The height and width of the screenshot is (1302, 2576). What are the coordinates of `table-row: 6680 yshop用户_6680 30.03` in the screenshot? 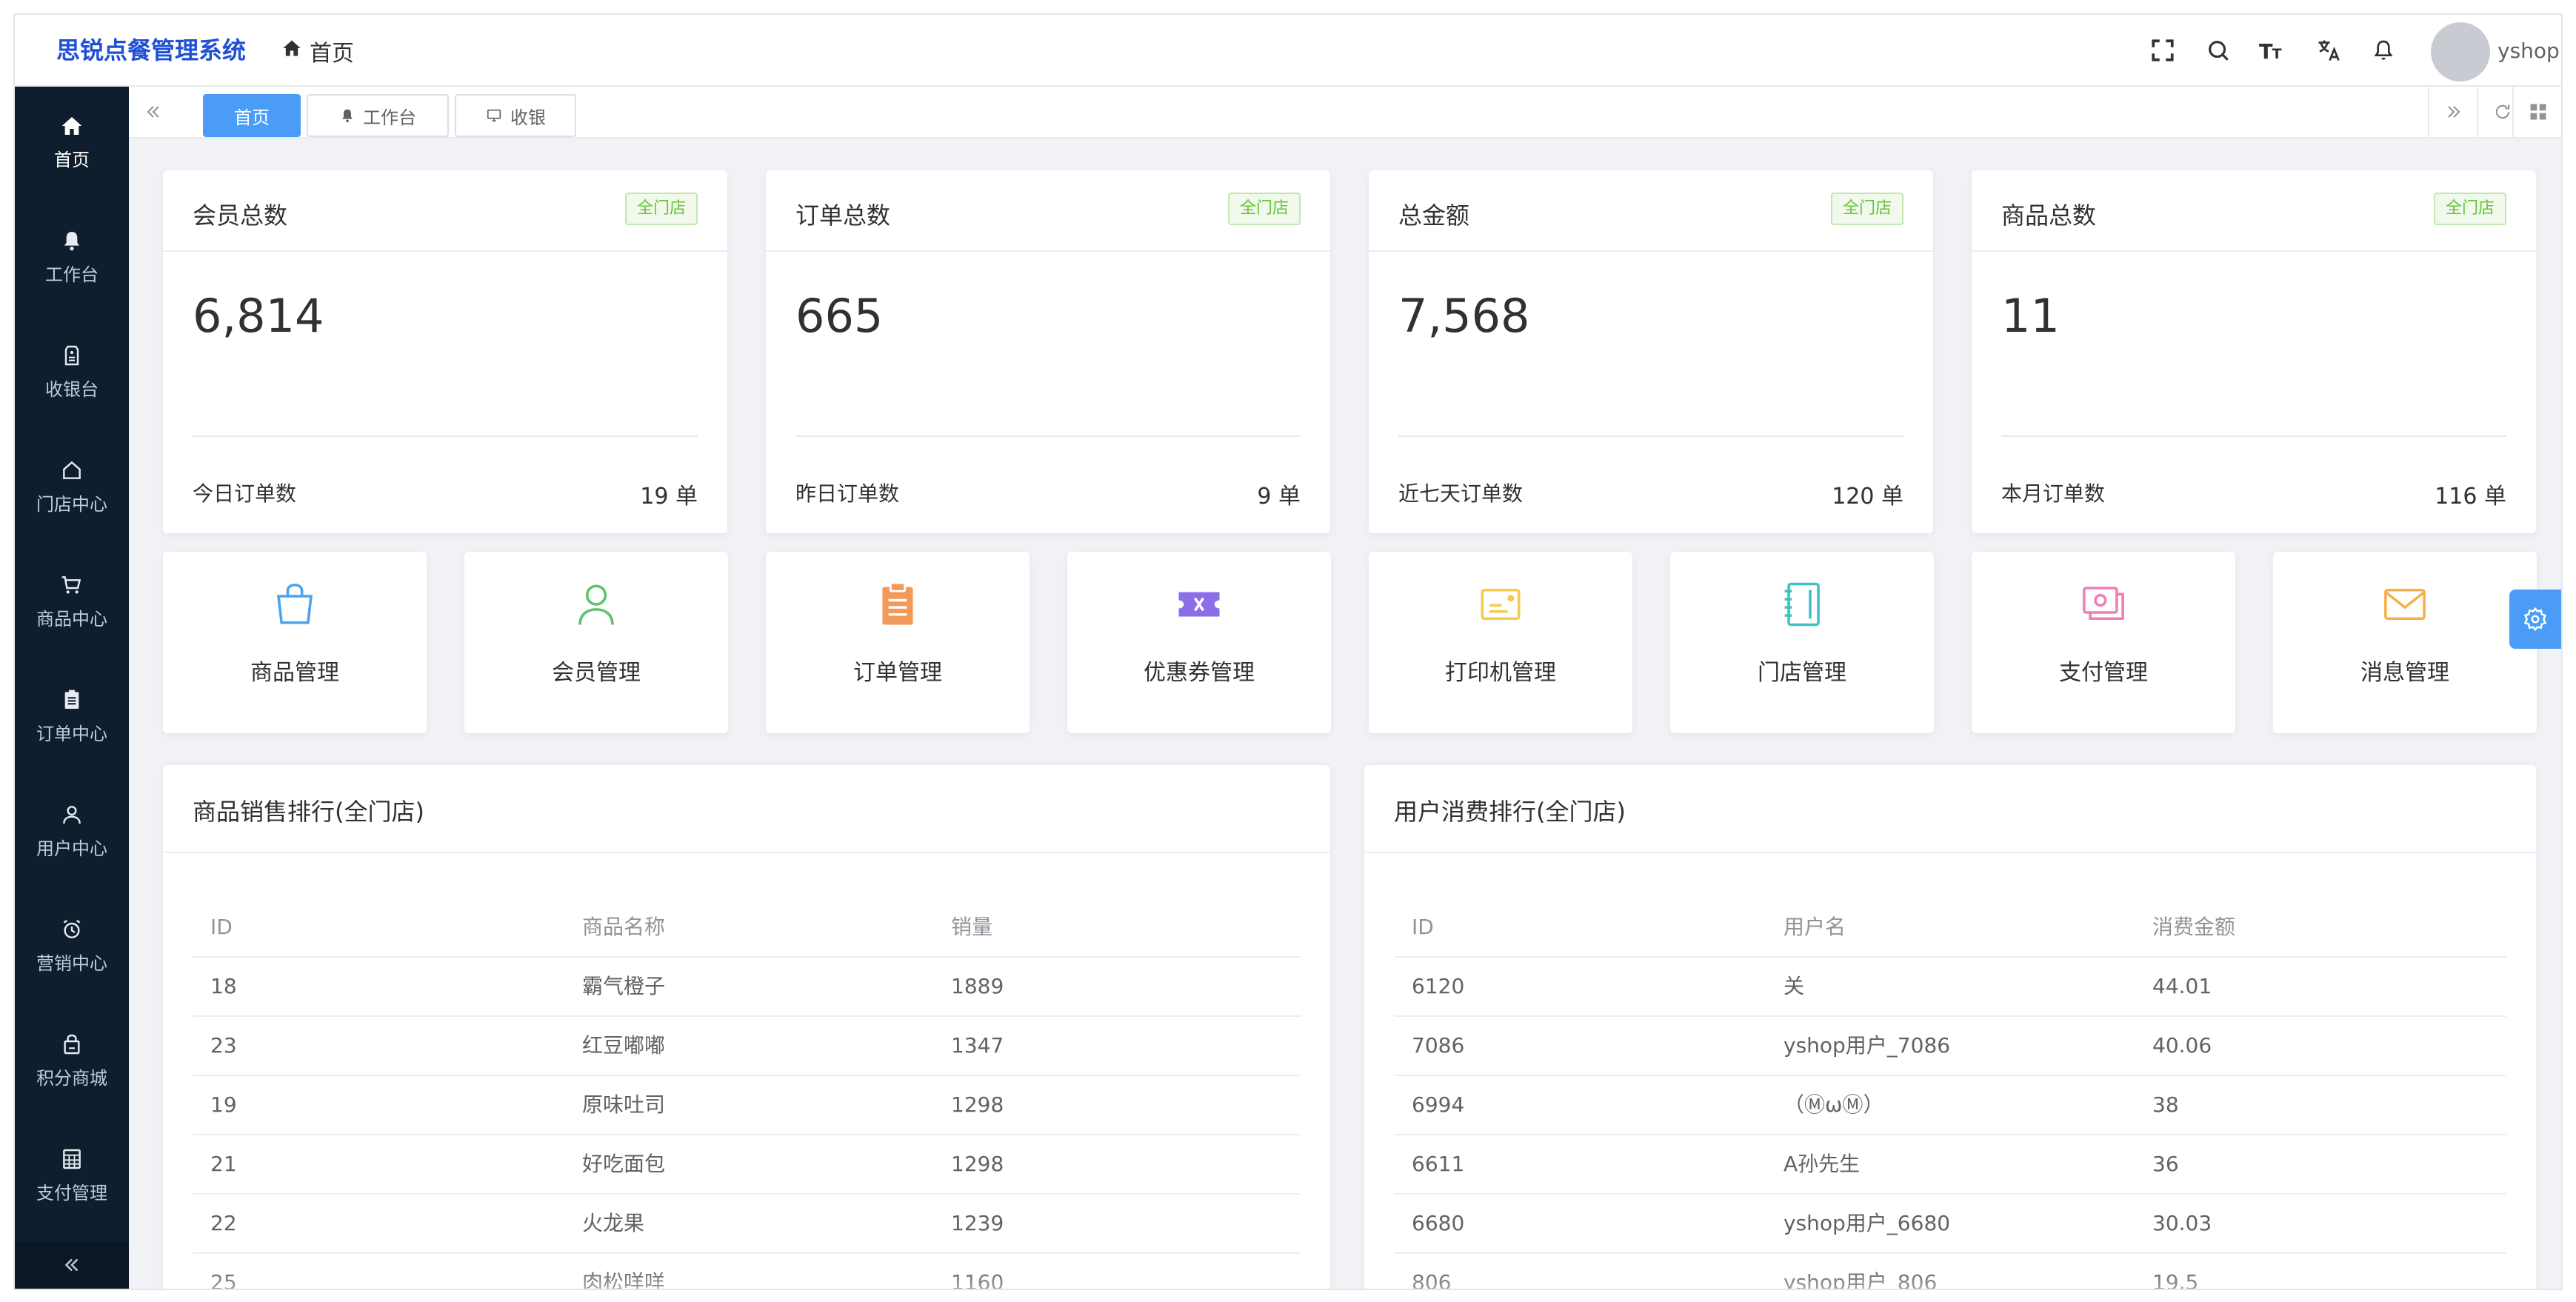 It's located at (1950, 1224).